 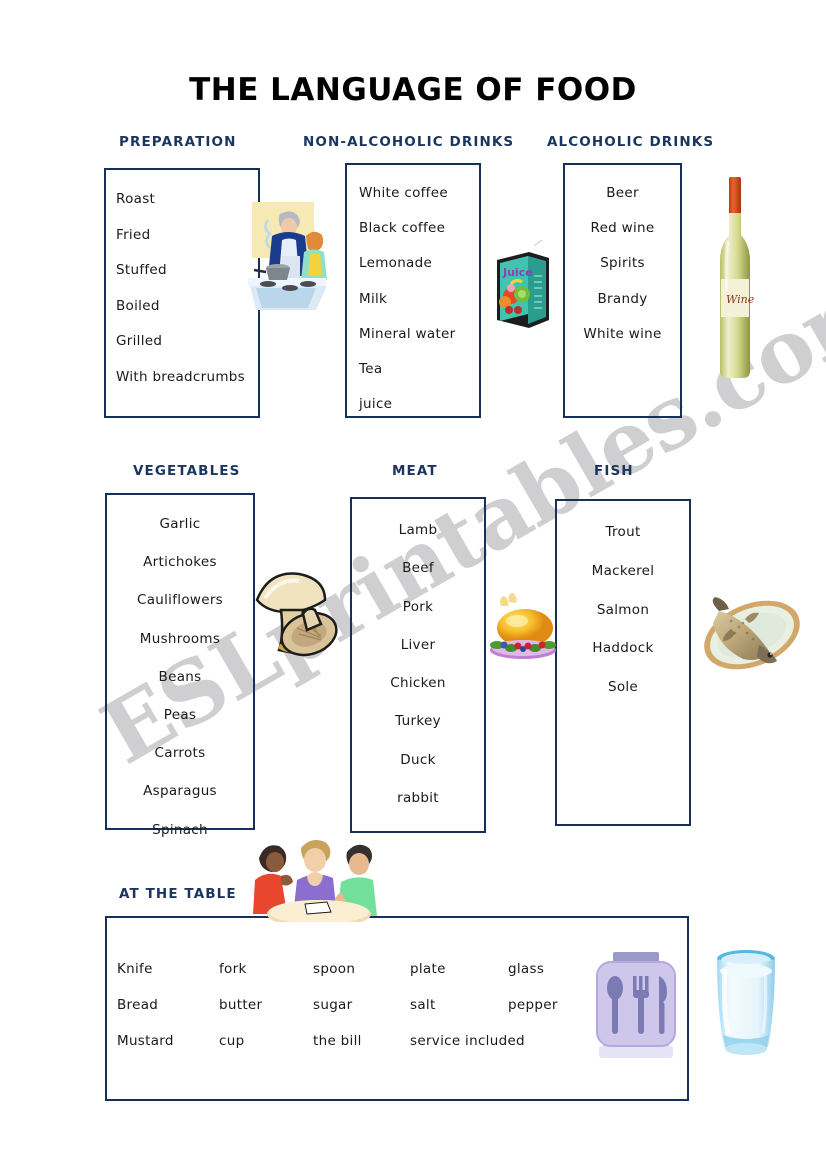 I want to click on list-item: Spirits, so click(x=622, y=263).